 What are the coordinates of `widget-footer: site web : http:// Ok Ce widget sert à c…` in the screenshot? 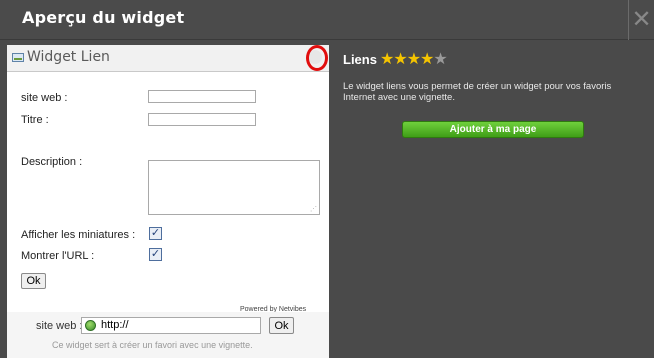 It's located at (168, 335).